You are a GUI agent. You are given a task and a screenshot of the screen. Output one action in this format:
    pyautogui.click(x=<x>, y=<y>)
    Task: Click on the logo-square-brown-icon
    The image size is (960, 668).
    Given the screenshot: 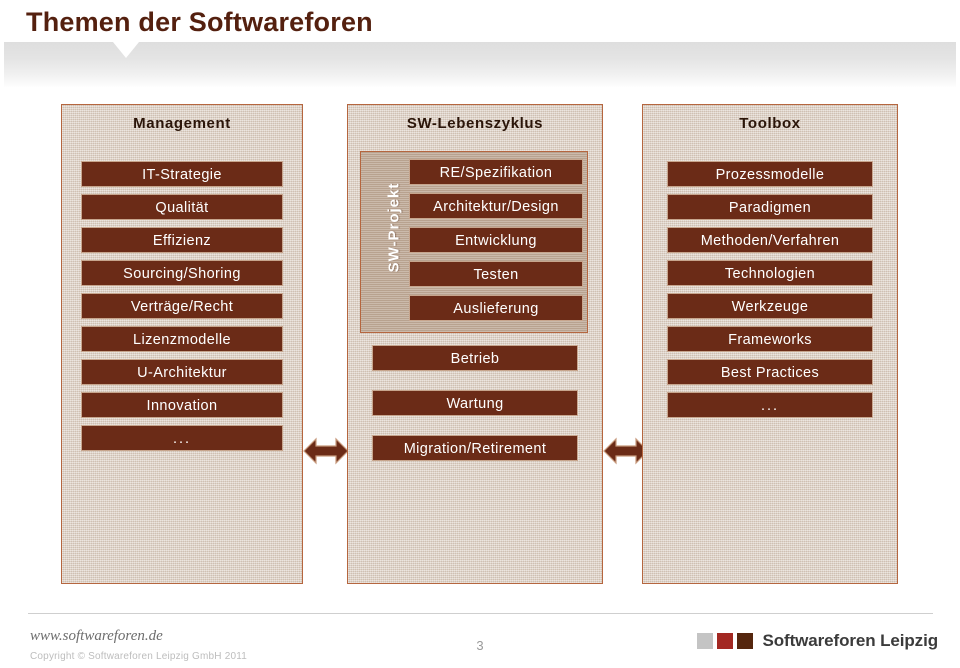 What is the action you would take?
    pyautogui.click(x=744, y=641)
    